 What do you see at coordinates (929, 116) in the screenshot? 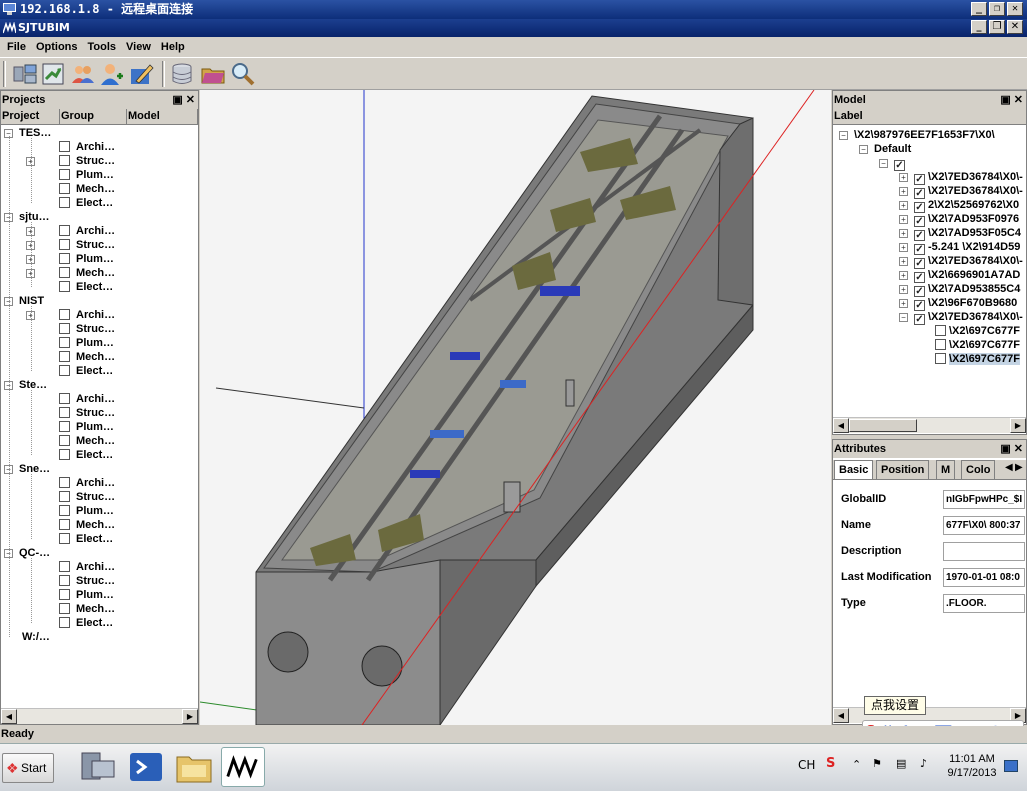
I see `col-label: Label` at bounding box center [929, 116].